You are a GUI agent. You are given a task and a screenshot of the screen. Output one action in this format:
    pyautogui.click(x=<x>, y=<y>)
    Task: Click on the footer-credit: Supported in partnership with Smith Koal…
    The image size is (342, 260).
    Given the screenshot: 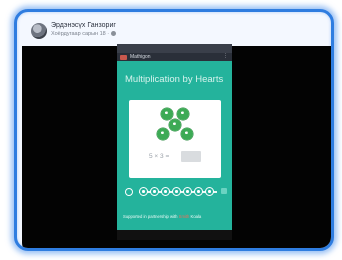 What is the action you would take?
    pyautogui.click(x=162, y=216)
    